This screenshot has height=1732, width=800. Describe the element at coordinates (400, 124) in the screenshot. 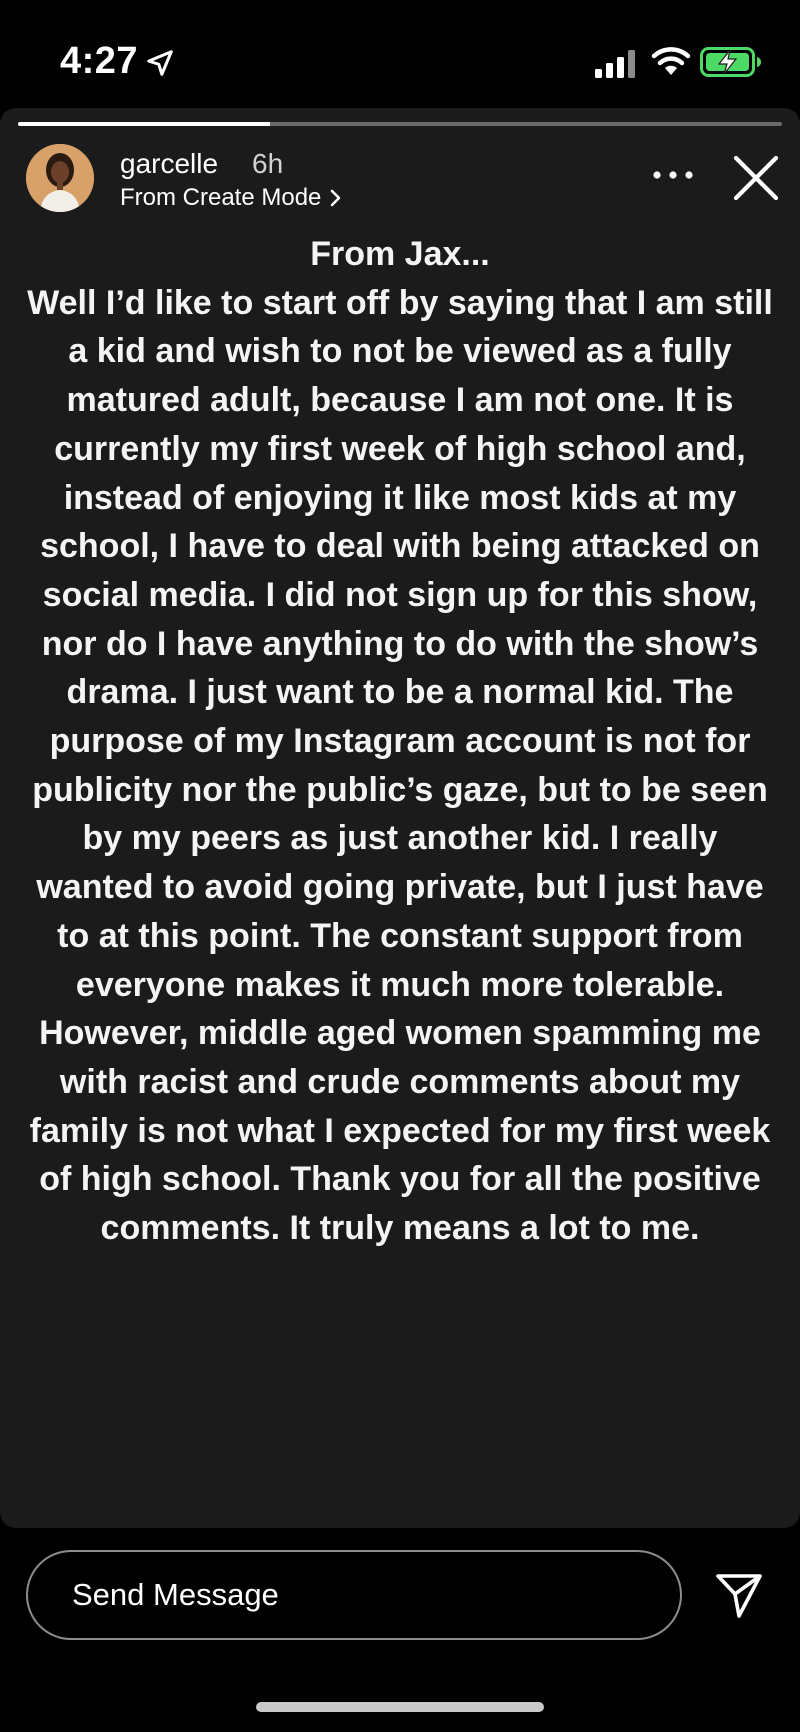

I see `story-progress-bar` at that location.